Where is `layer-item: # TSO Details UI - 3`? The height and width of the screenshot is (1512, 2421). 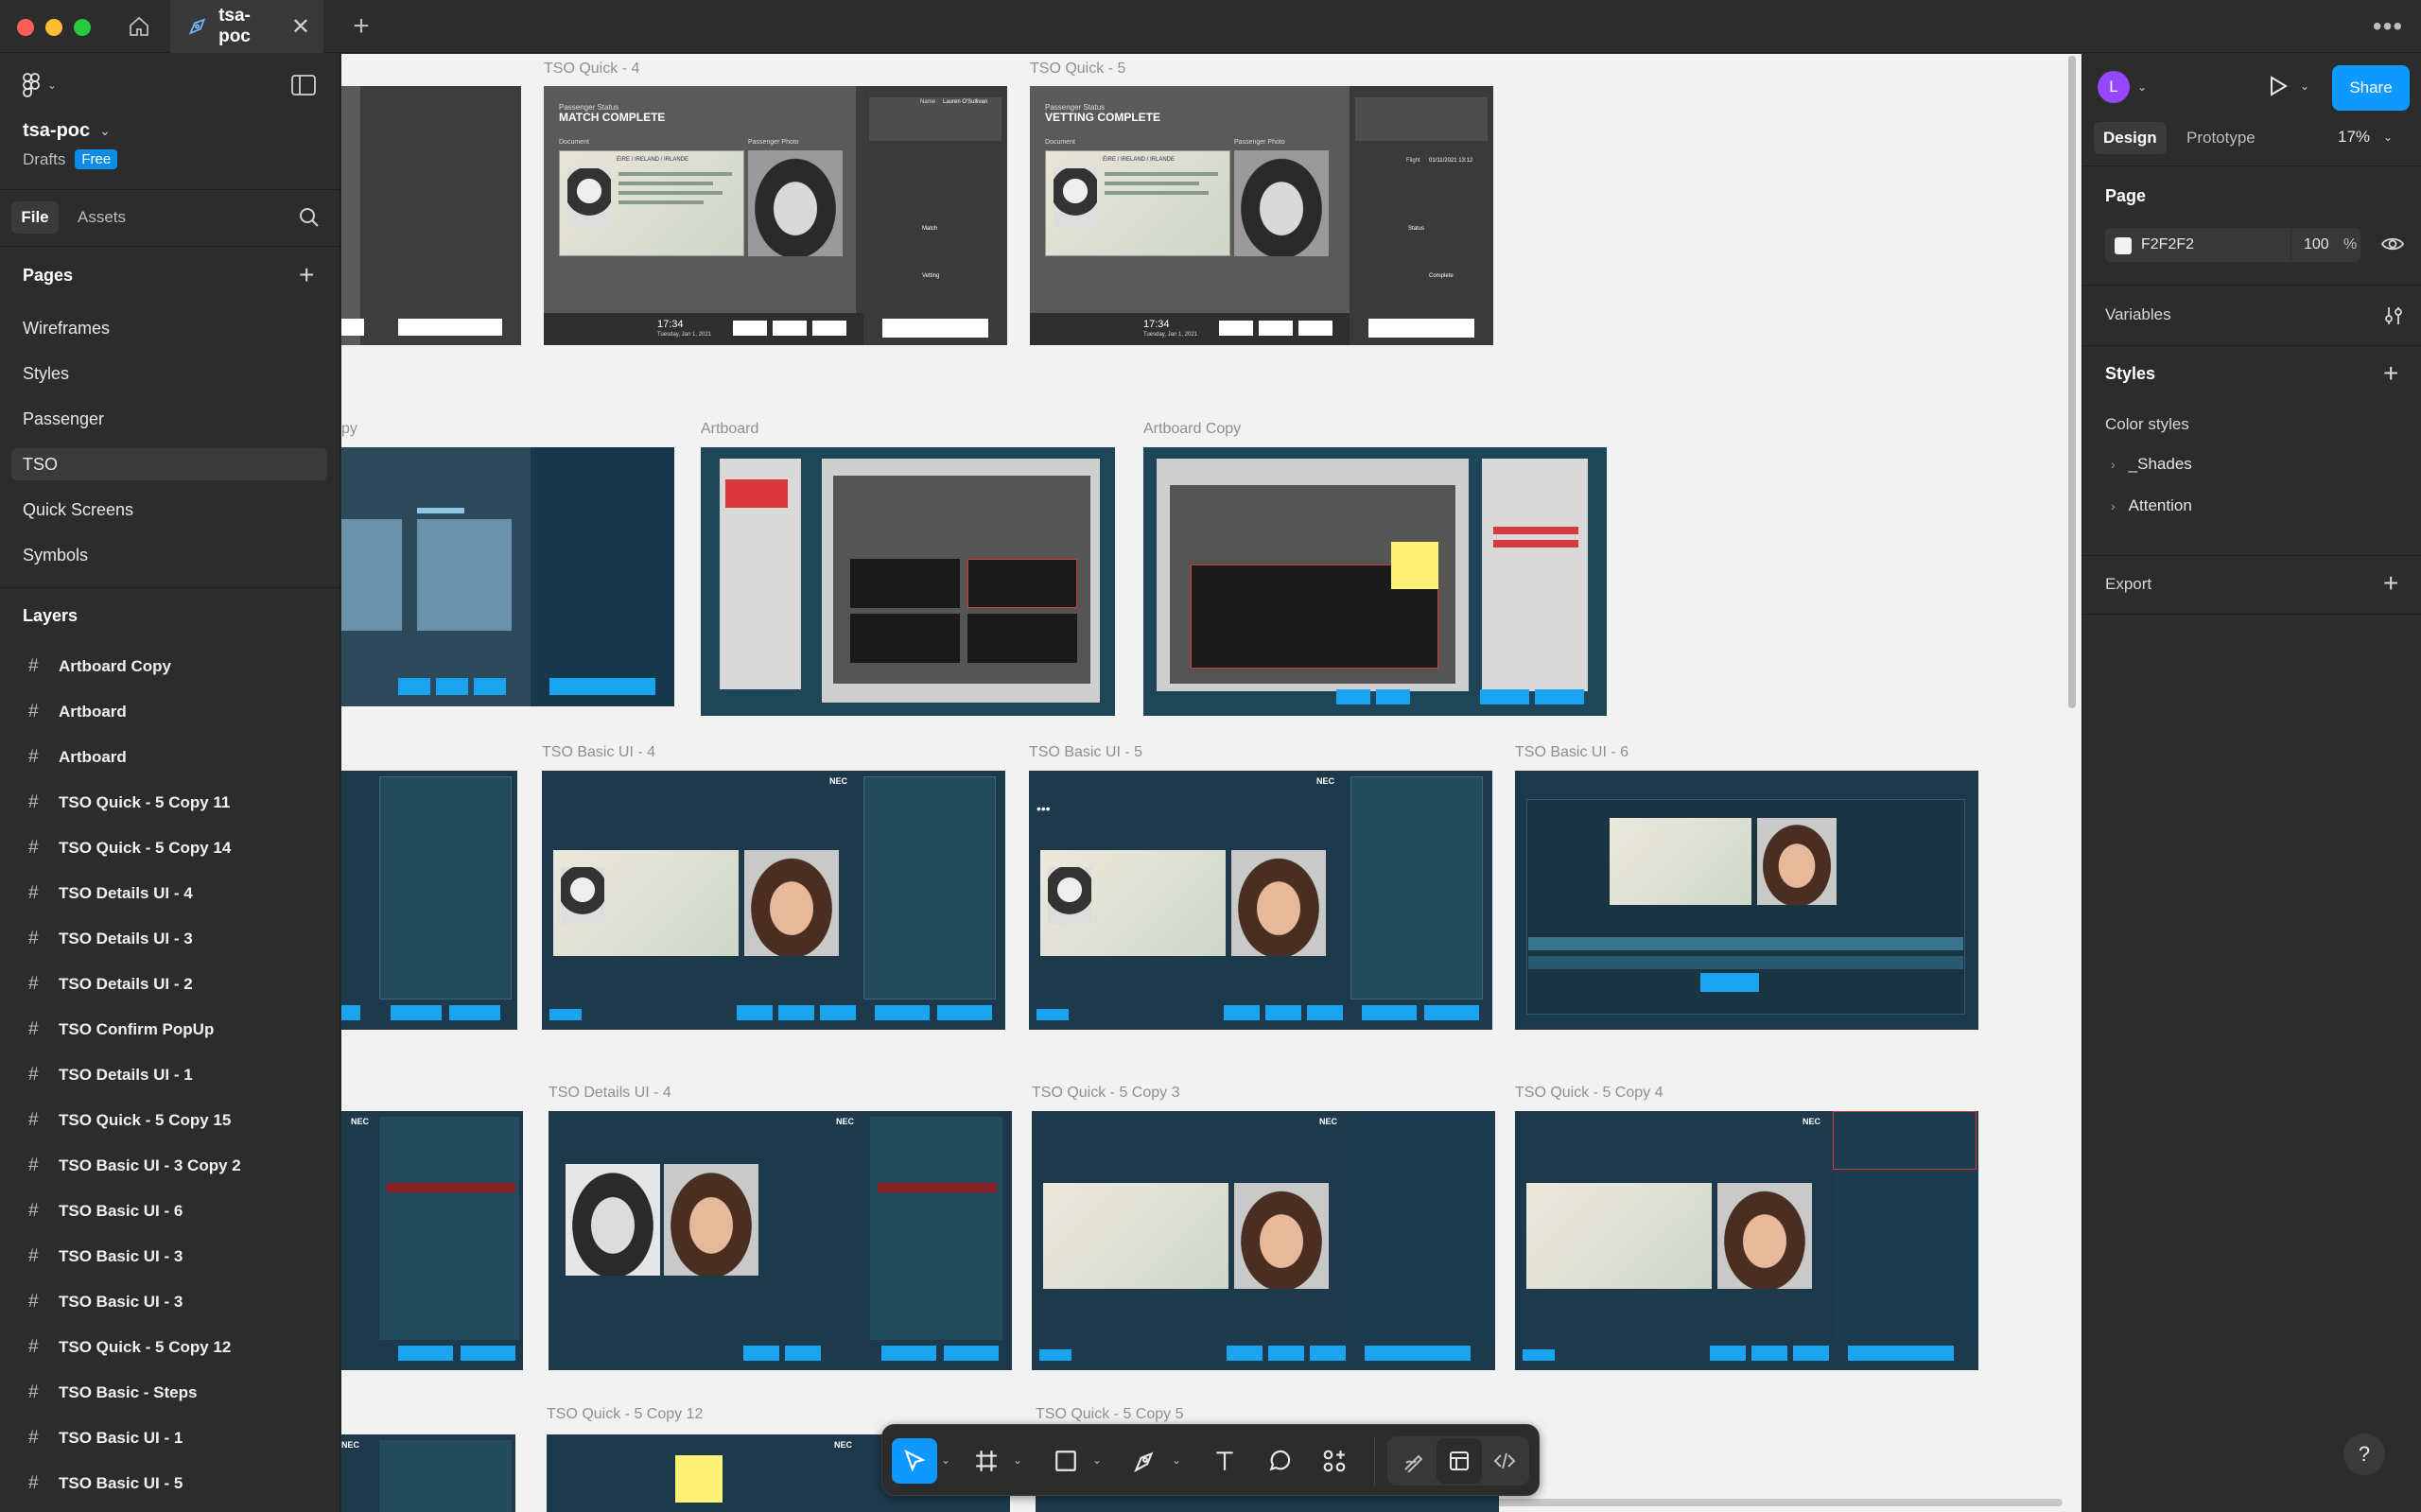
layer-item: # TSO Details UI - 3 is located at coordinates (170, 939).